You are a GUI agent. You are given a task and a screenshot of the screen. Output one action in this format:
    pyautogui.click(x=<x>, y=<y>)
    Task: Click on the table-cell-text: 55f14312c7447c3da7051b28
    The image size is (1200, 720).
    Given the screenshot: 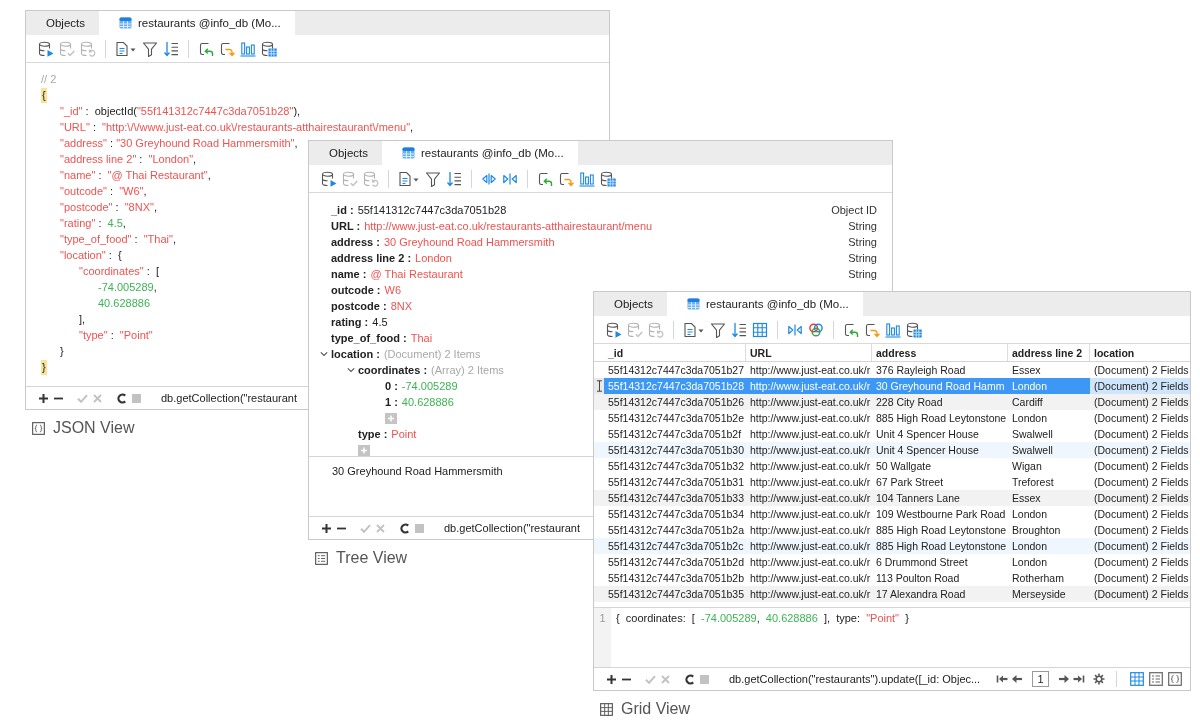 What is the action you would take?
    pyautogui.click(x=676, y=386)
    